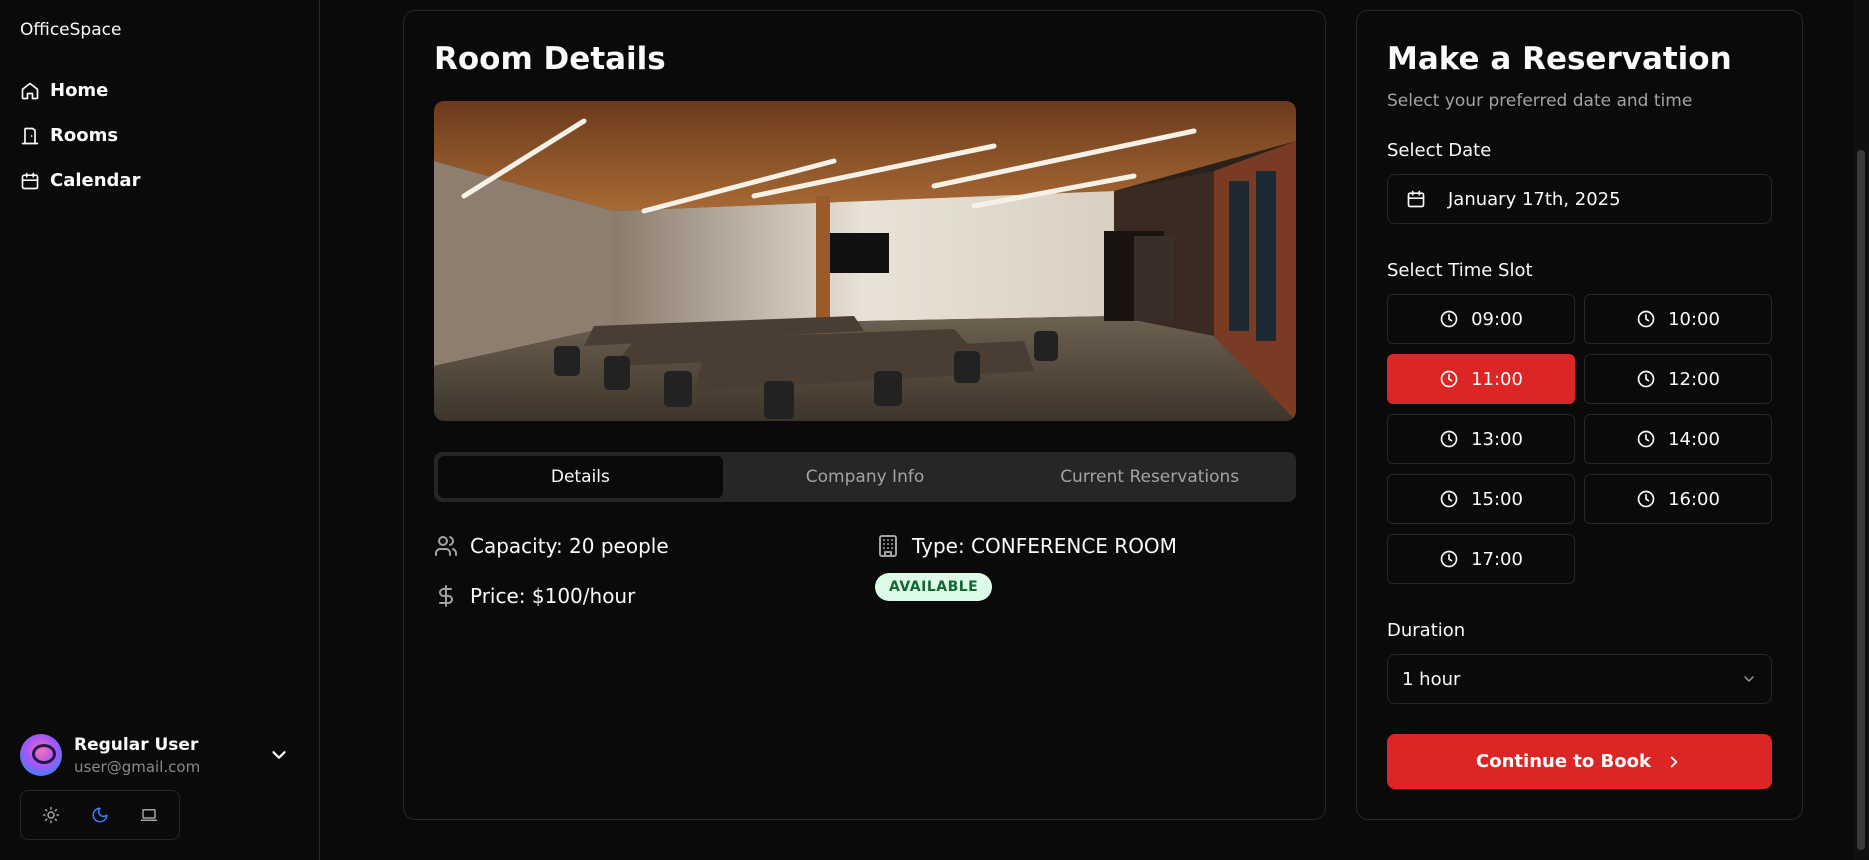 This screenshot has width=1869, height=860. I want to click on date-label: Select Date, so click(1439, 150).